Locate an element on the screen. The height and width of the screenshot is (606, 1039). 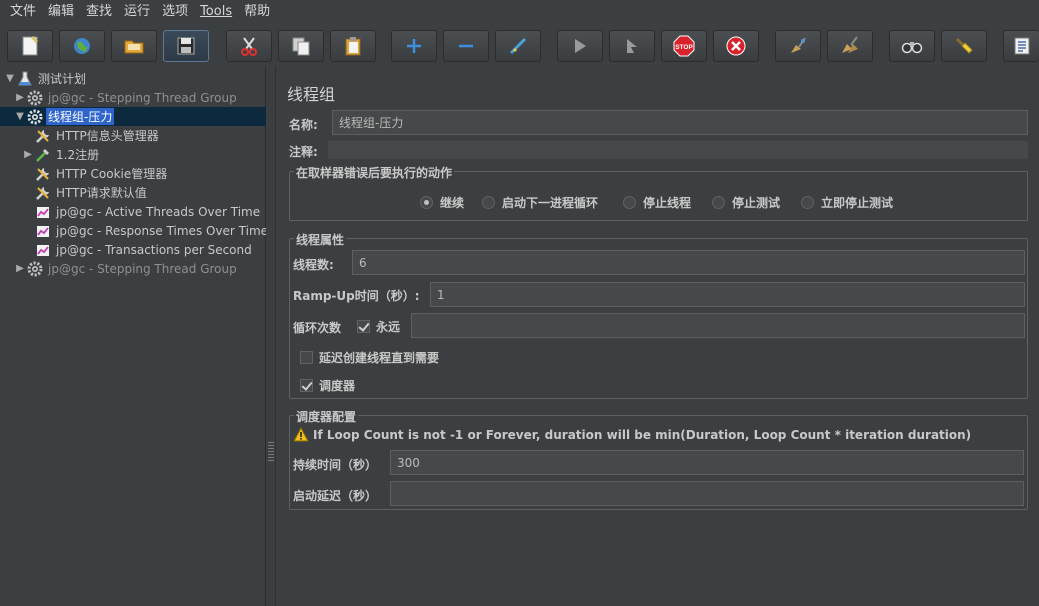
name-label: 名称: is located at coordinates (303, 125).